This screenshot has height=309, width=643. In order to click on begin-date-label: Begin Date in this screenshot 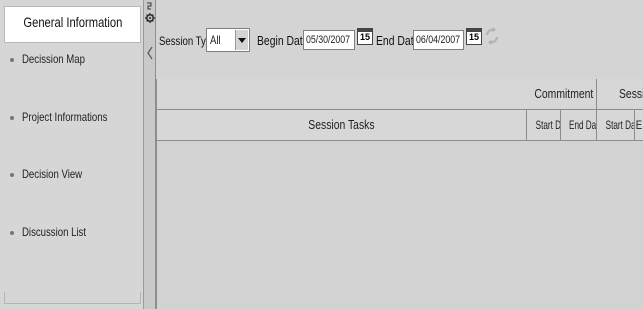, I will do `click(283, 40)`.